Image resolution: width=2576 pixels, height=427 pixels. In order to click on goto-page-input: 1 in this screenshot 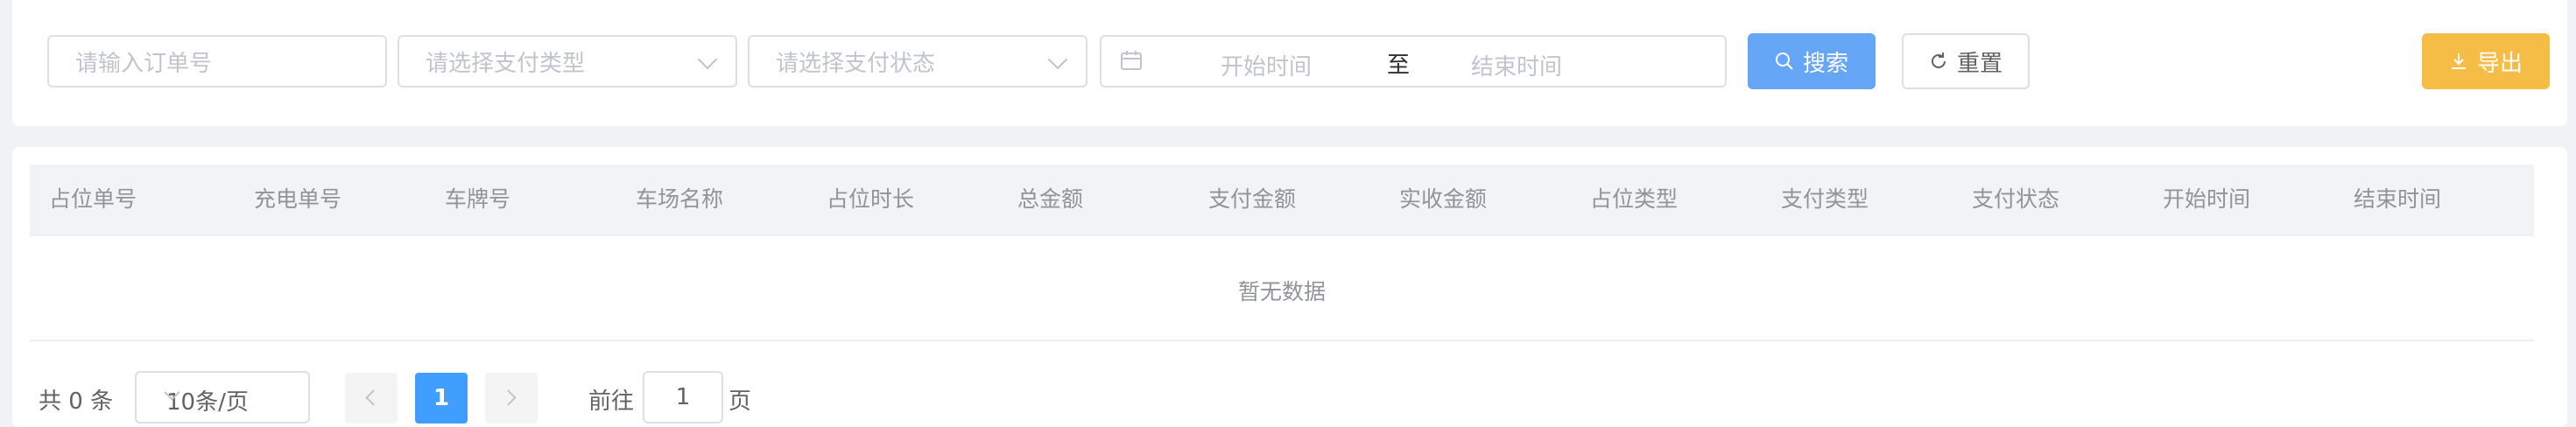, I will do `click(683, 397)`.